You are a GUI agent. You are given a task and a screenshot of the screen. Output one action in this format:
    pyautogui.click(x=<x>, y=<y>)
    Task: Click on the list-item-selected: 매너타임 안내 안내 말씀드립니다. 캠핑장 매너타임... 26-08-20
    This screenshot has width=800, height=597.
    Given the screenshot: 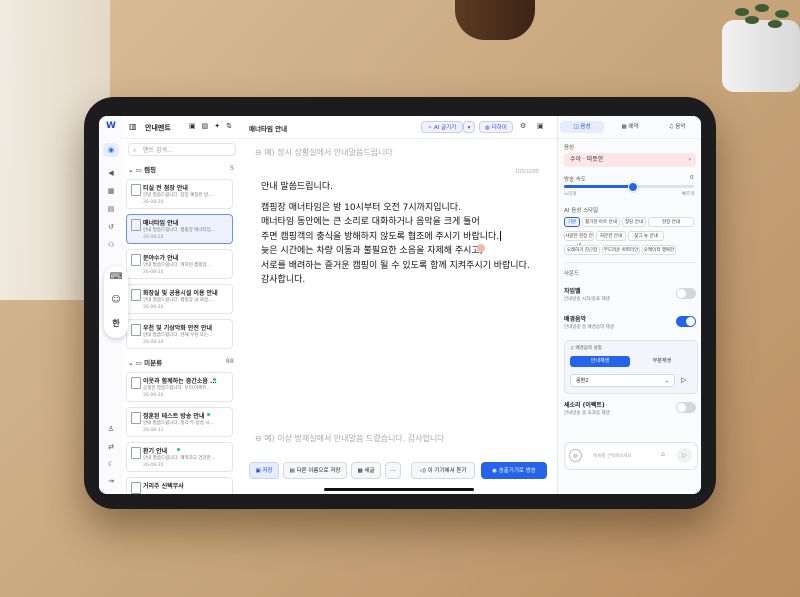 What is the action you would take?
    pyautogui.click(x=179, y=229)
    